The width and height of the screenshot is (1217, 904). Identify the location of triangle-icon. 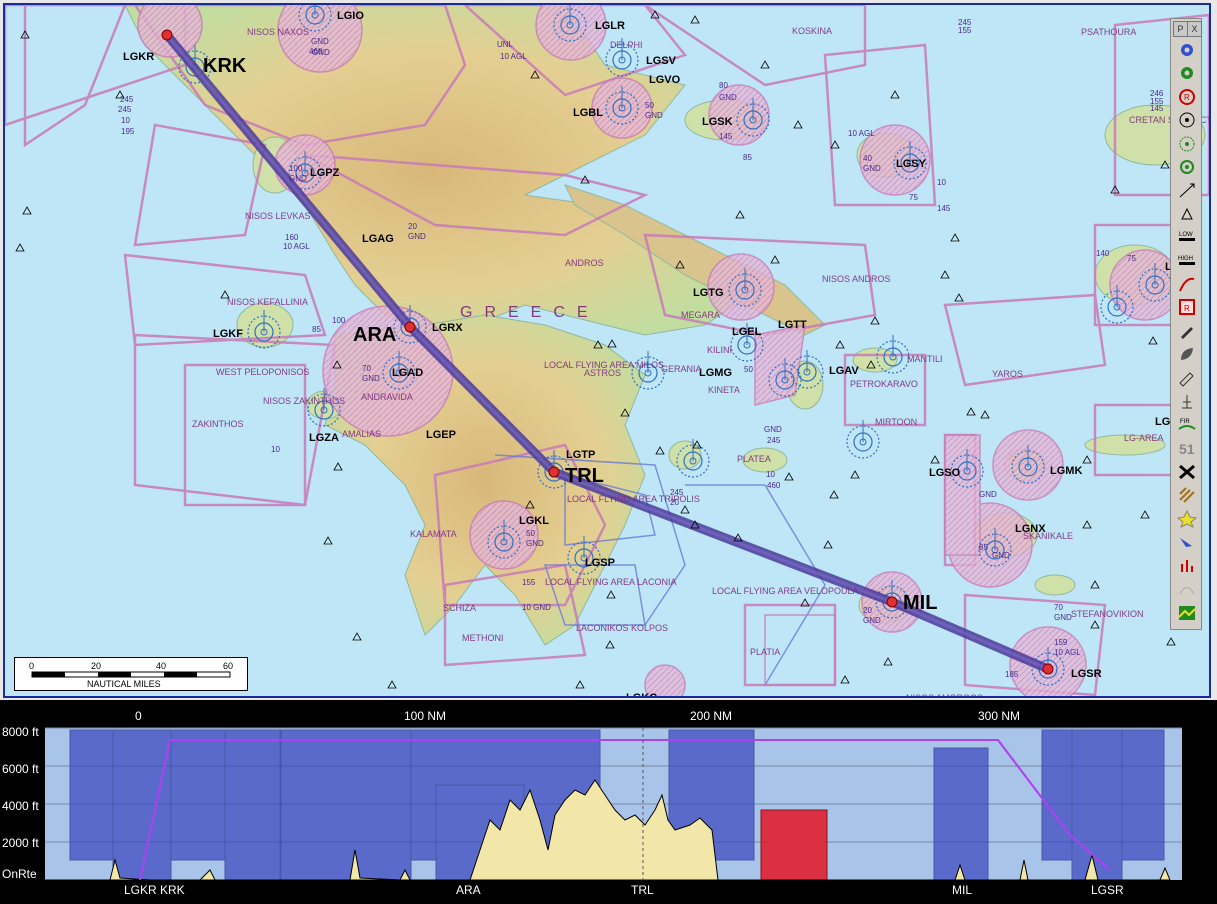
(1187, 214).